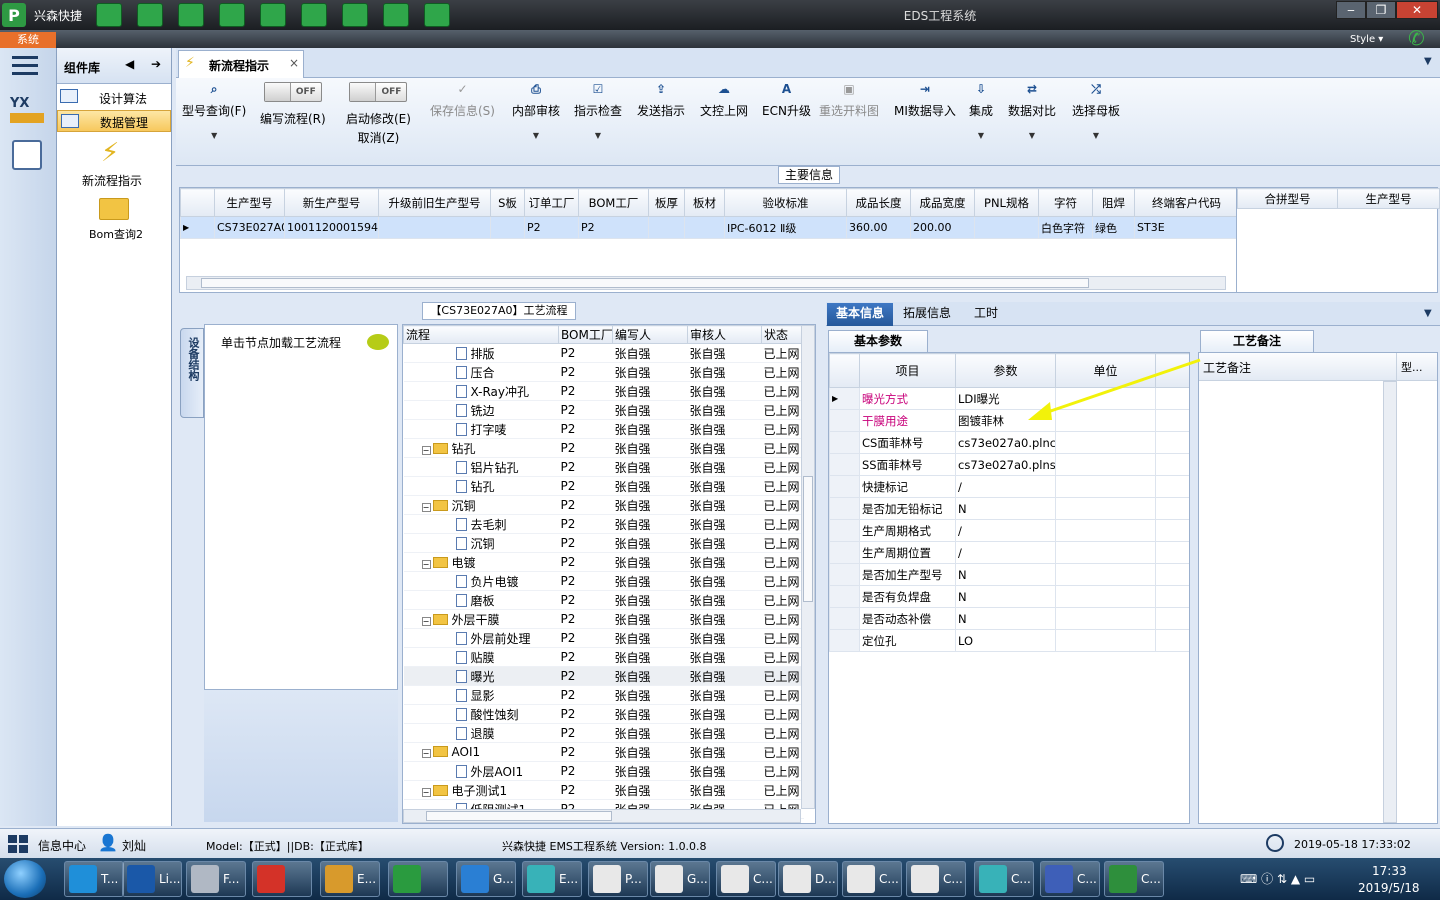 The image size is (1440, 900). What do you see at coordinates (1065, 227) in the screenshot?
I see `main-grid-cell: 白色字符` at bounding box center [1065, 227].